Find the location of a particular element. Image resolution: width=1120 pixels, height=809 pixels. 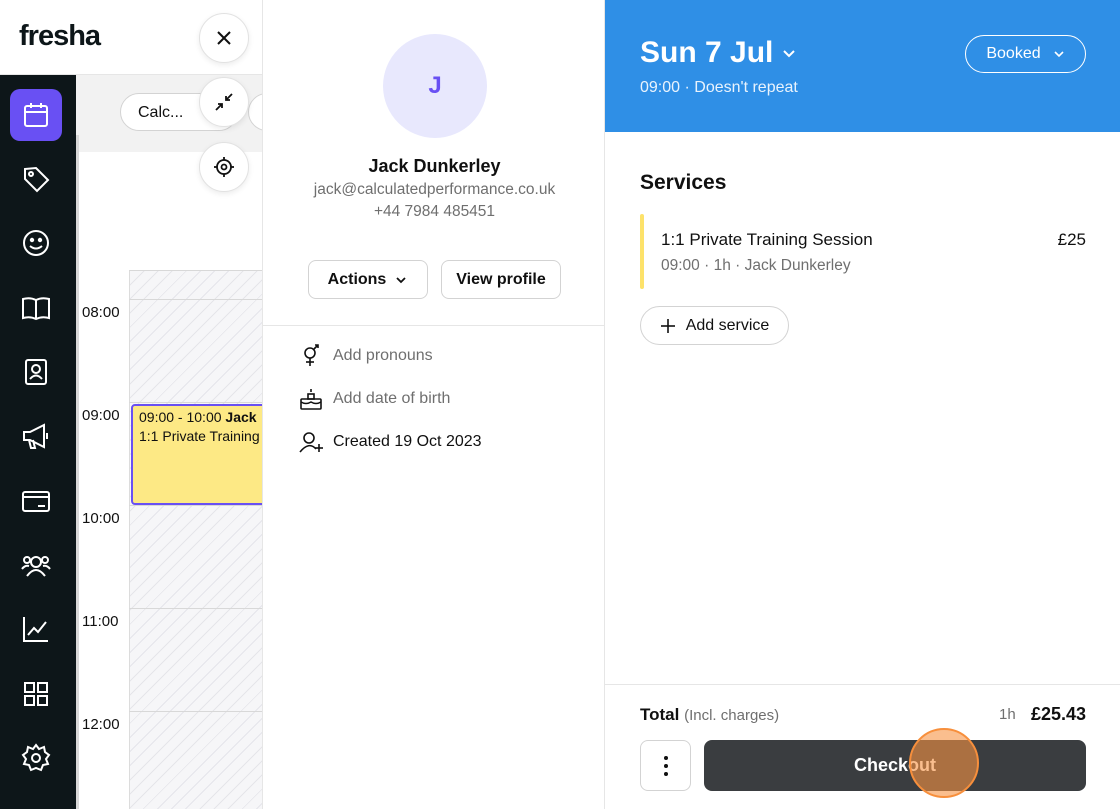

service-meta: 09:00 · 1h · Jack Dunkerley is located at coordinates (756, 265).